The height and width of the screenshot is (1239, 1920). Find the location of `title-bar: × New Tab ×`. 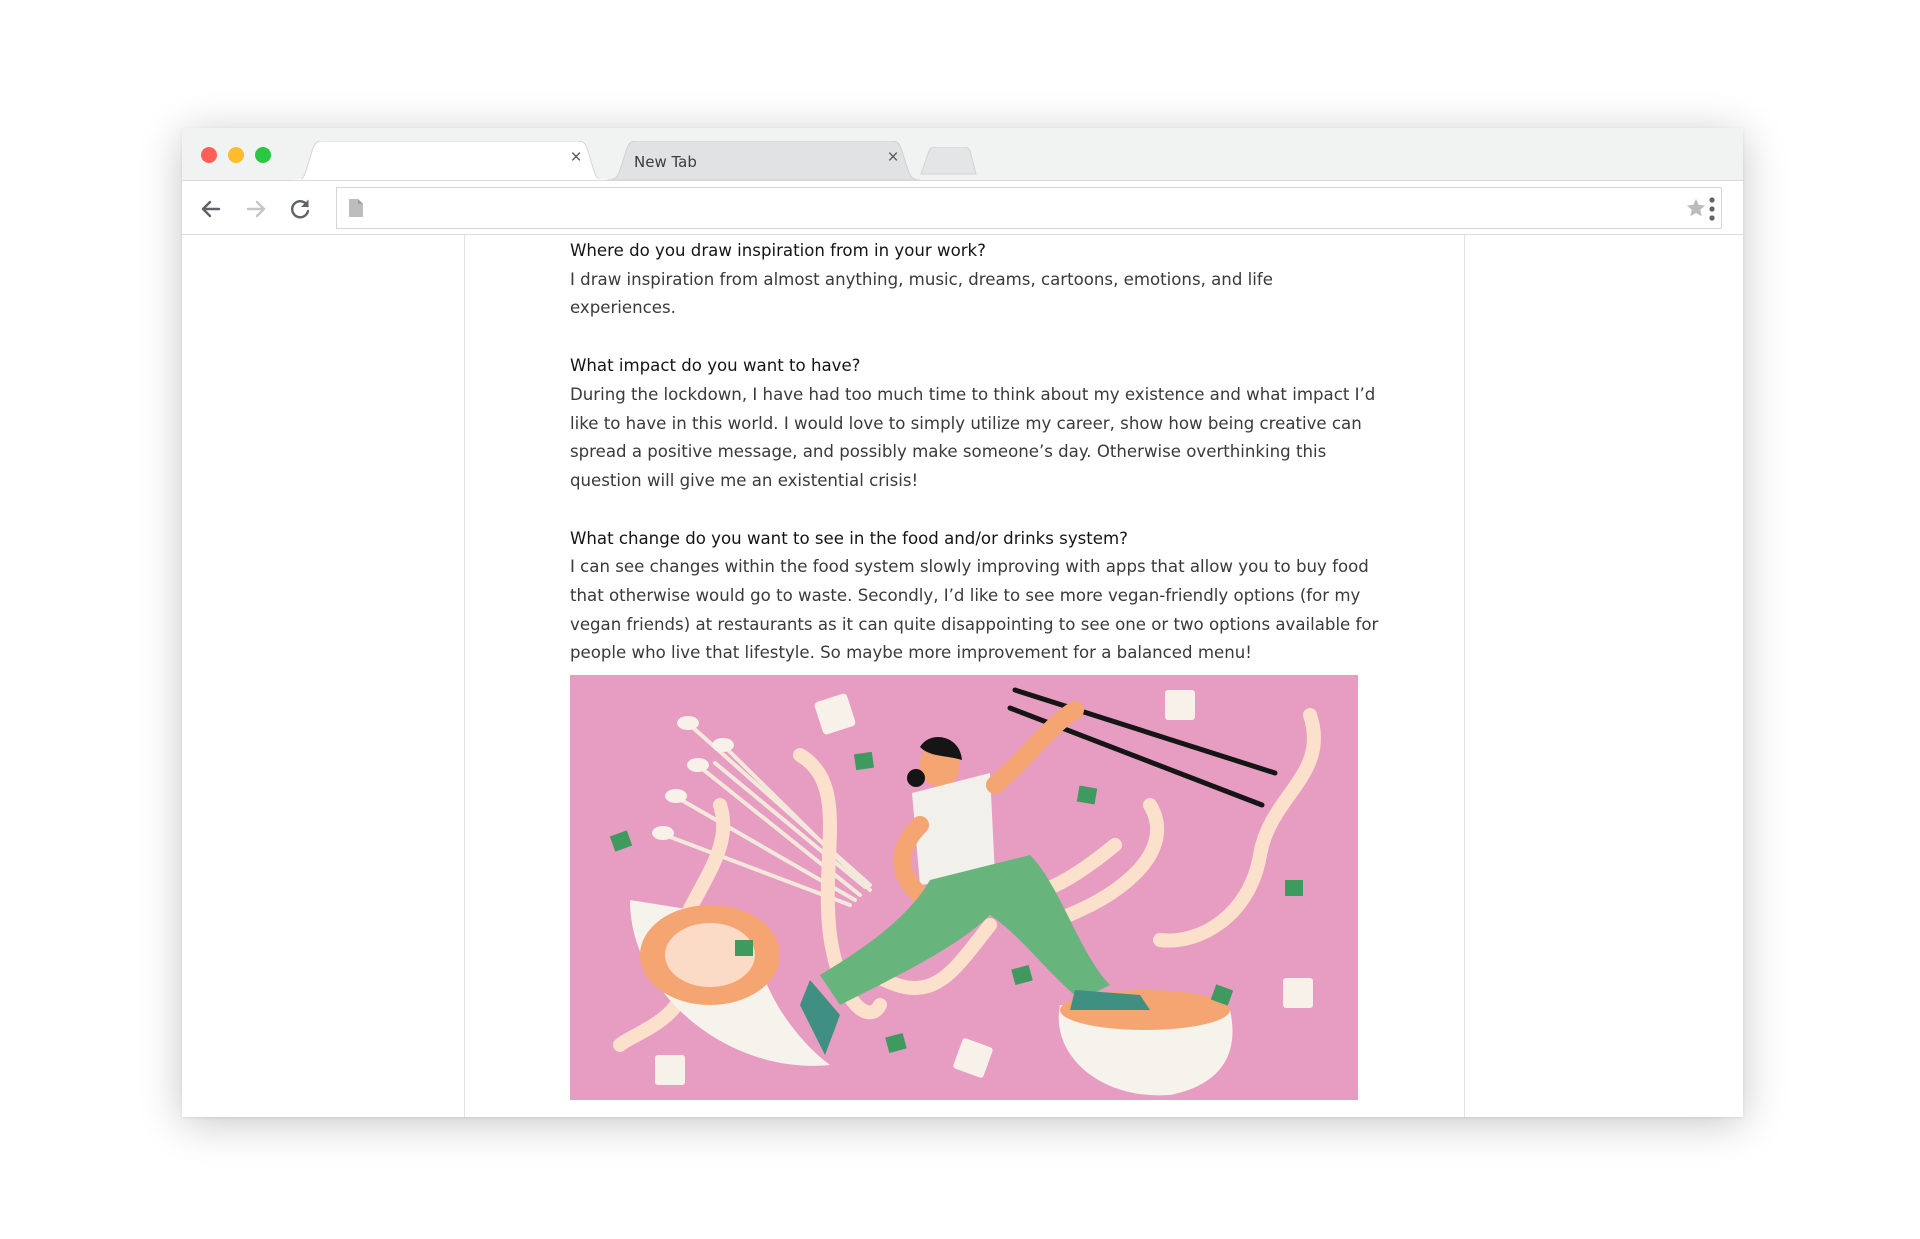

title-bar: × New Tab × is located at coordinates (962, 154).